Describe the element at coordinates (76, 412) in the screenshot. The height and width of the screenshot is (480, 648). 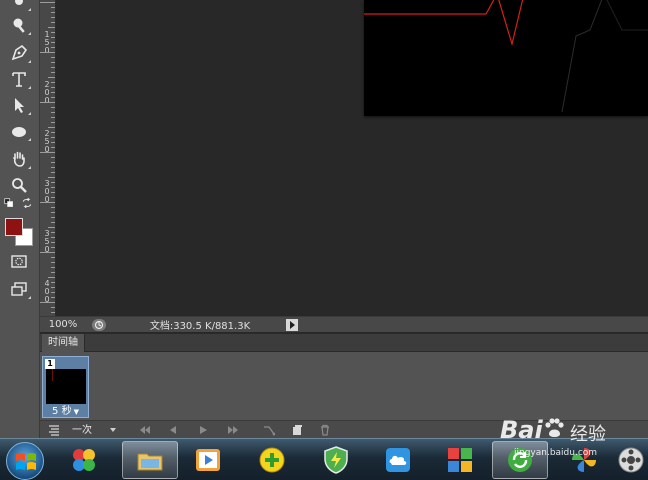
I see `chevron-down-icon: ▼` at that location.